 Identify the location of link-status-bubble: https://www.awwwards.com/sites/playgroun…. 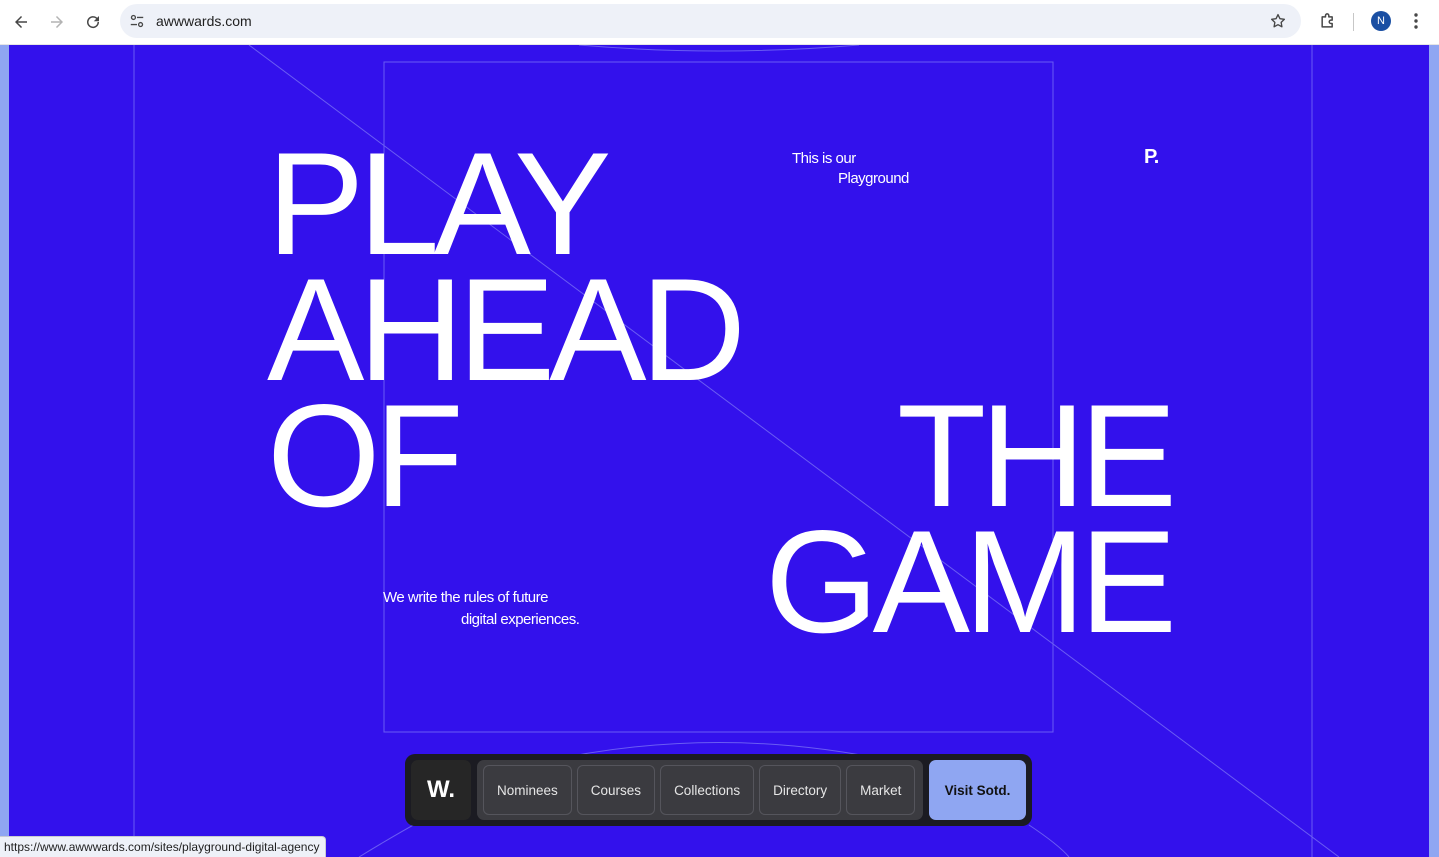
(163, 846).